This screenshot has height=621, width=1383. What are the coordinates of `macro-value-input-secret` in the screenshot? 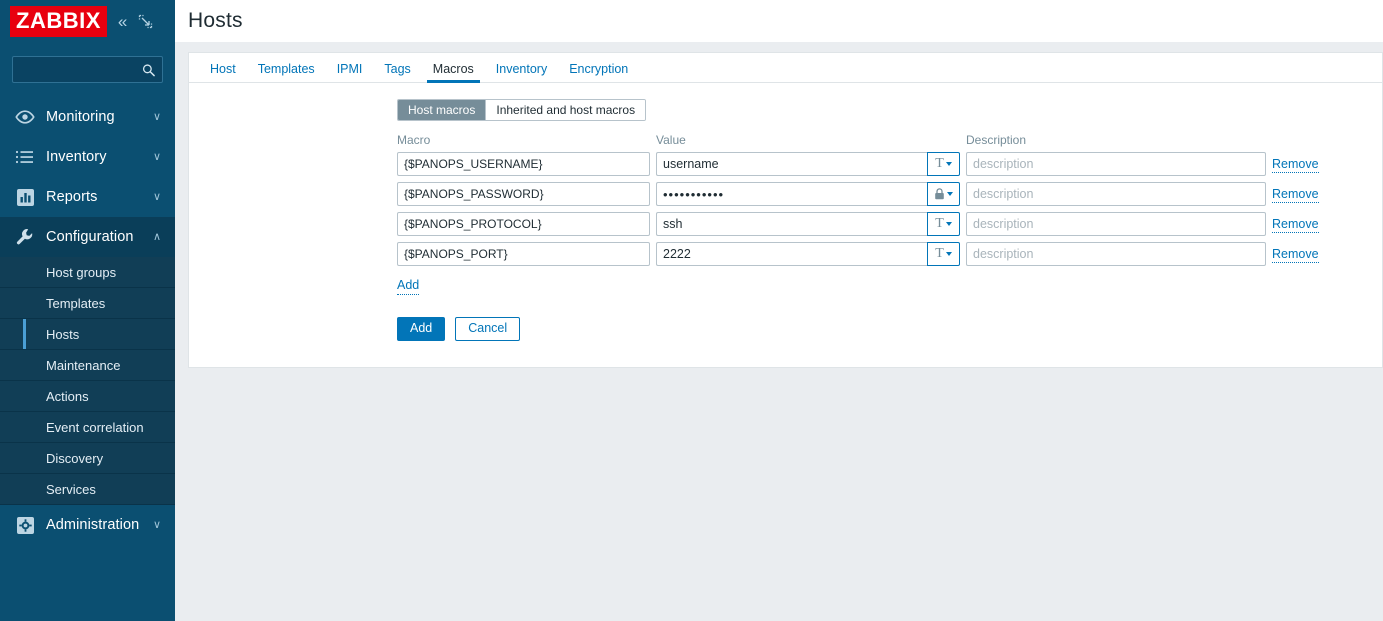 It's located at (791, 194).